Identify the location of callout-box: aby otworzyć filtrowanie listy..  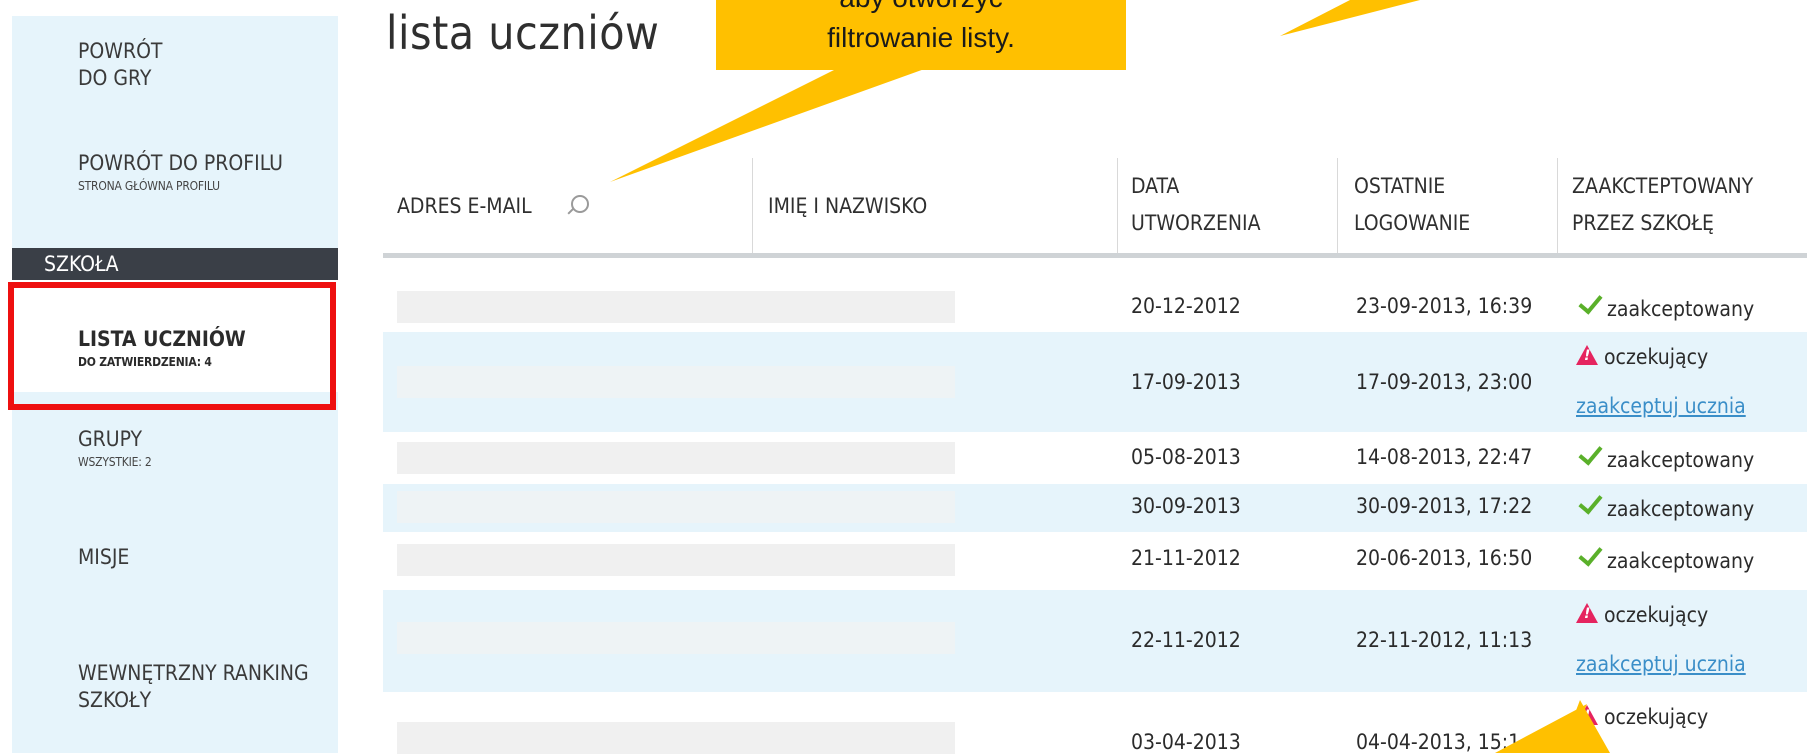
(921, 35).